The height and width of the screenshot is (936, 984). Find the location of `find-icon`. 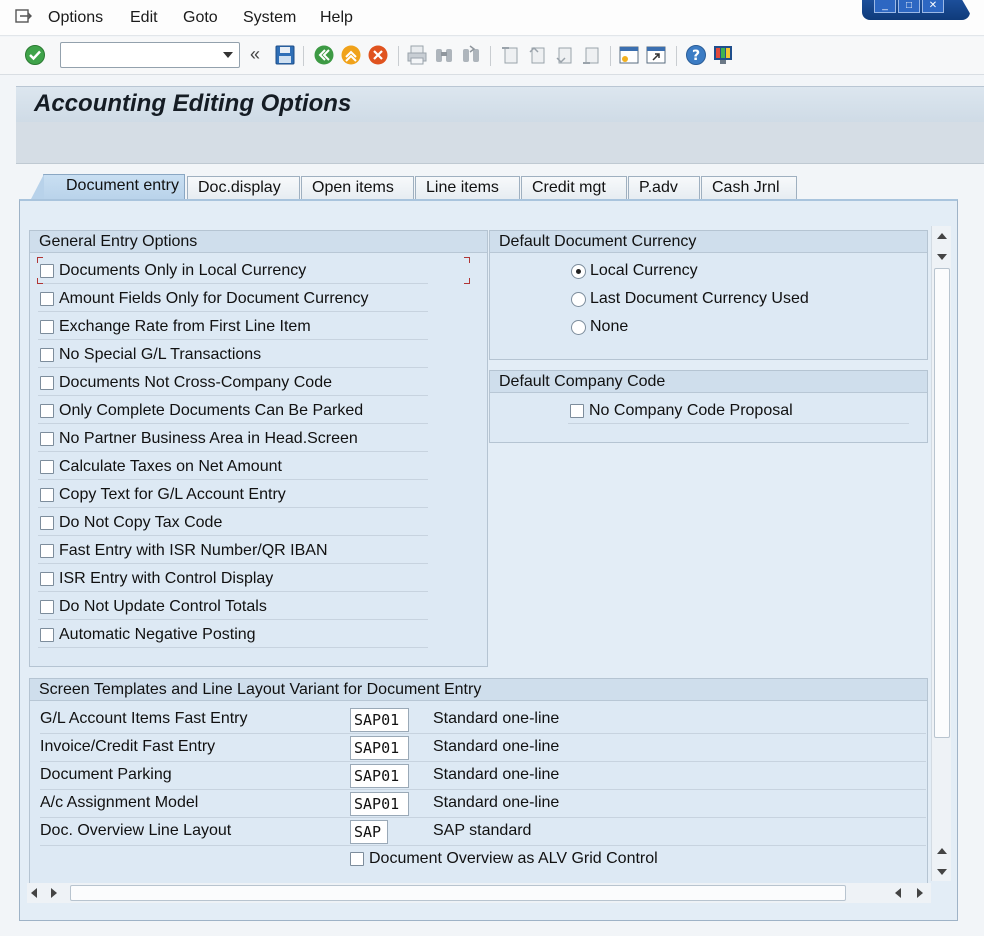

find-icon is located at coordinates (444, 55).